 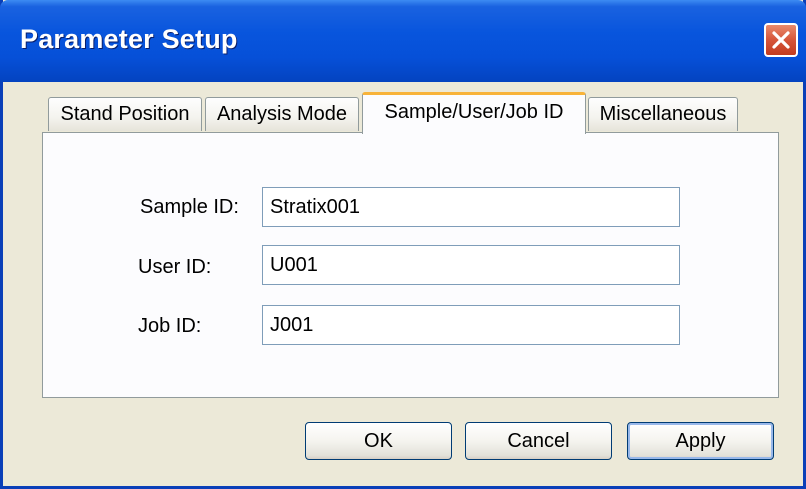 I want to click on tab-label: Sample/User/Job ID, so click(x=474, y=112).